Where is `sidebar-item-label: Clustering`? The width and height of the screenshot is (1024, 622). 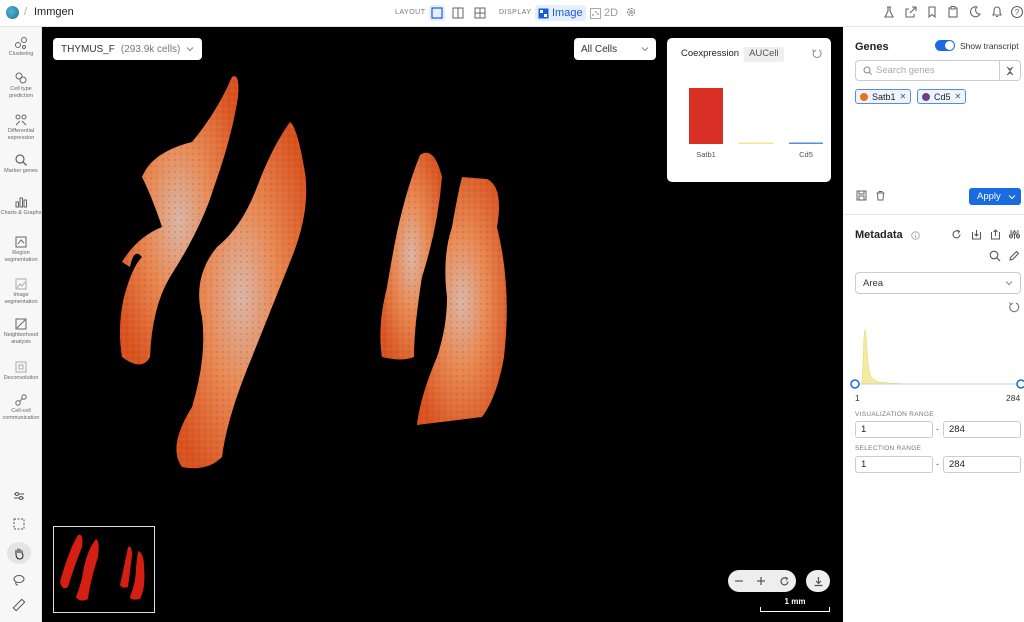 sidebar-item-label: Clustering is located at coordinates (21, 54).